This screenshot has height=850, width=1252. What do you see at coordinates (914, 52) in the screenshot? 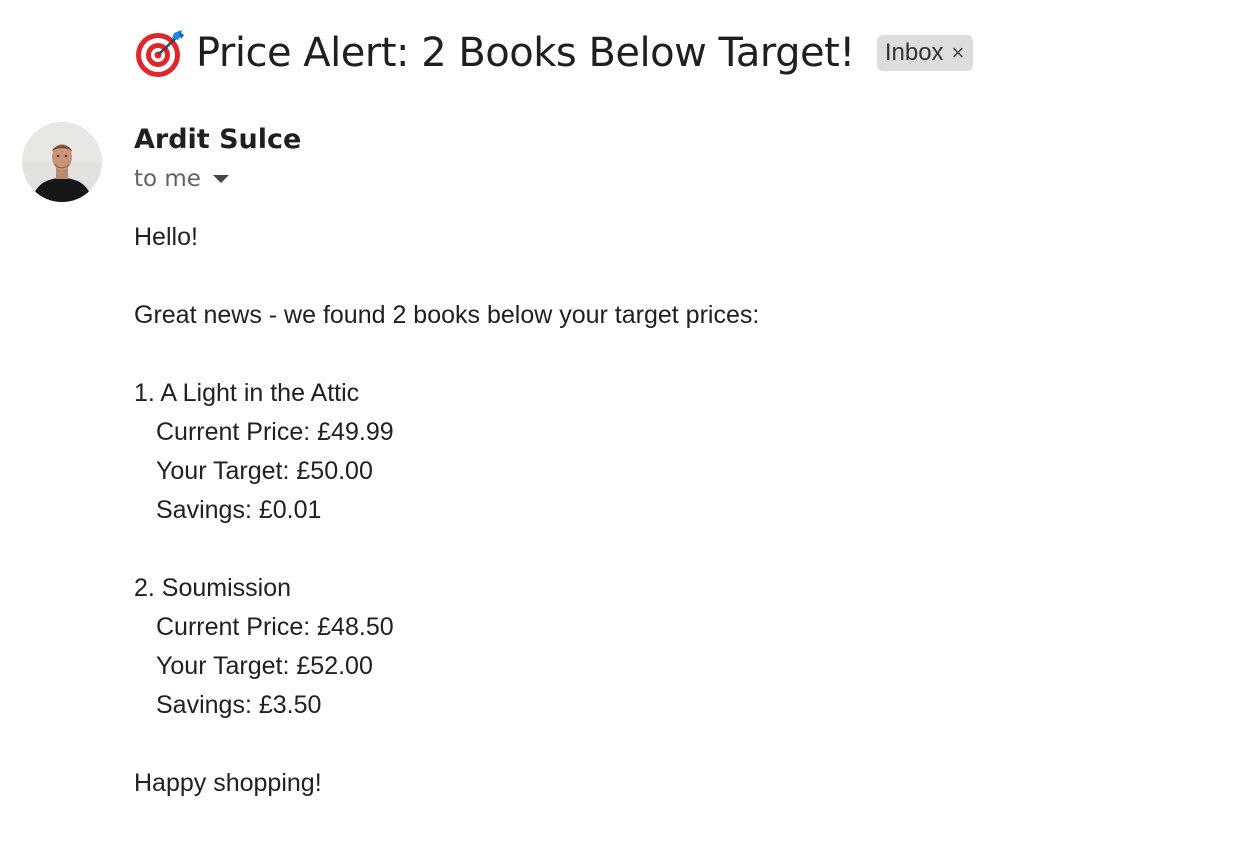
I see `inbox-label-text: Inbox` at bounding box center [914, 52].